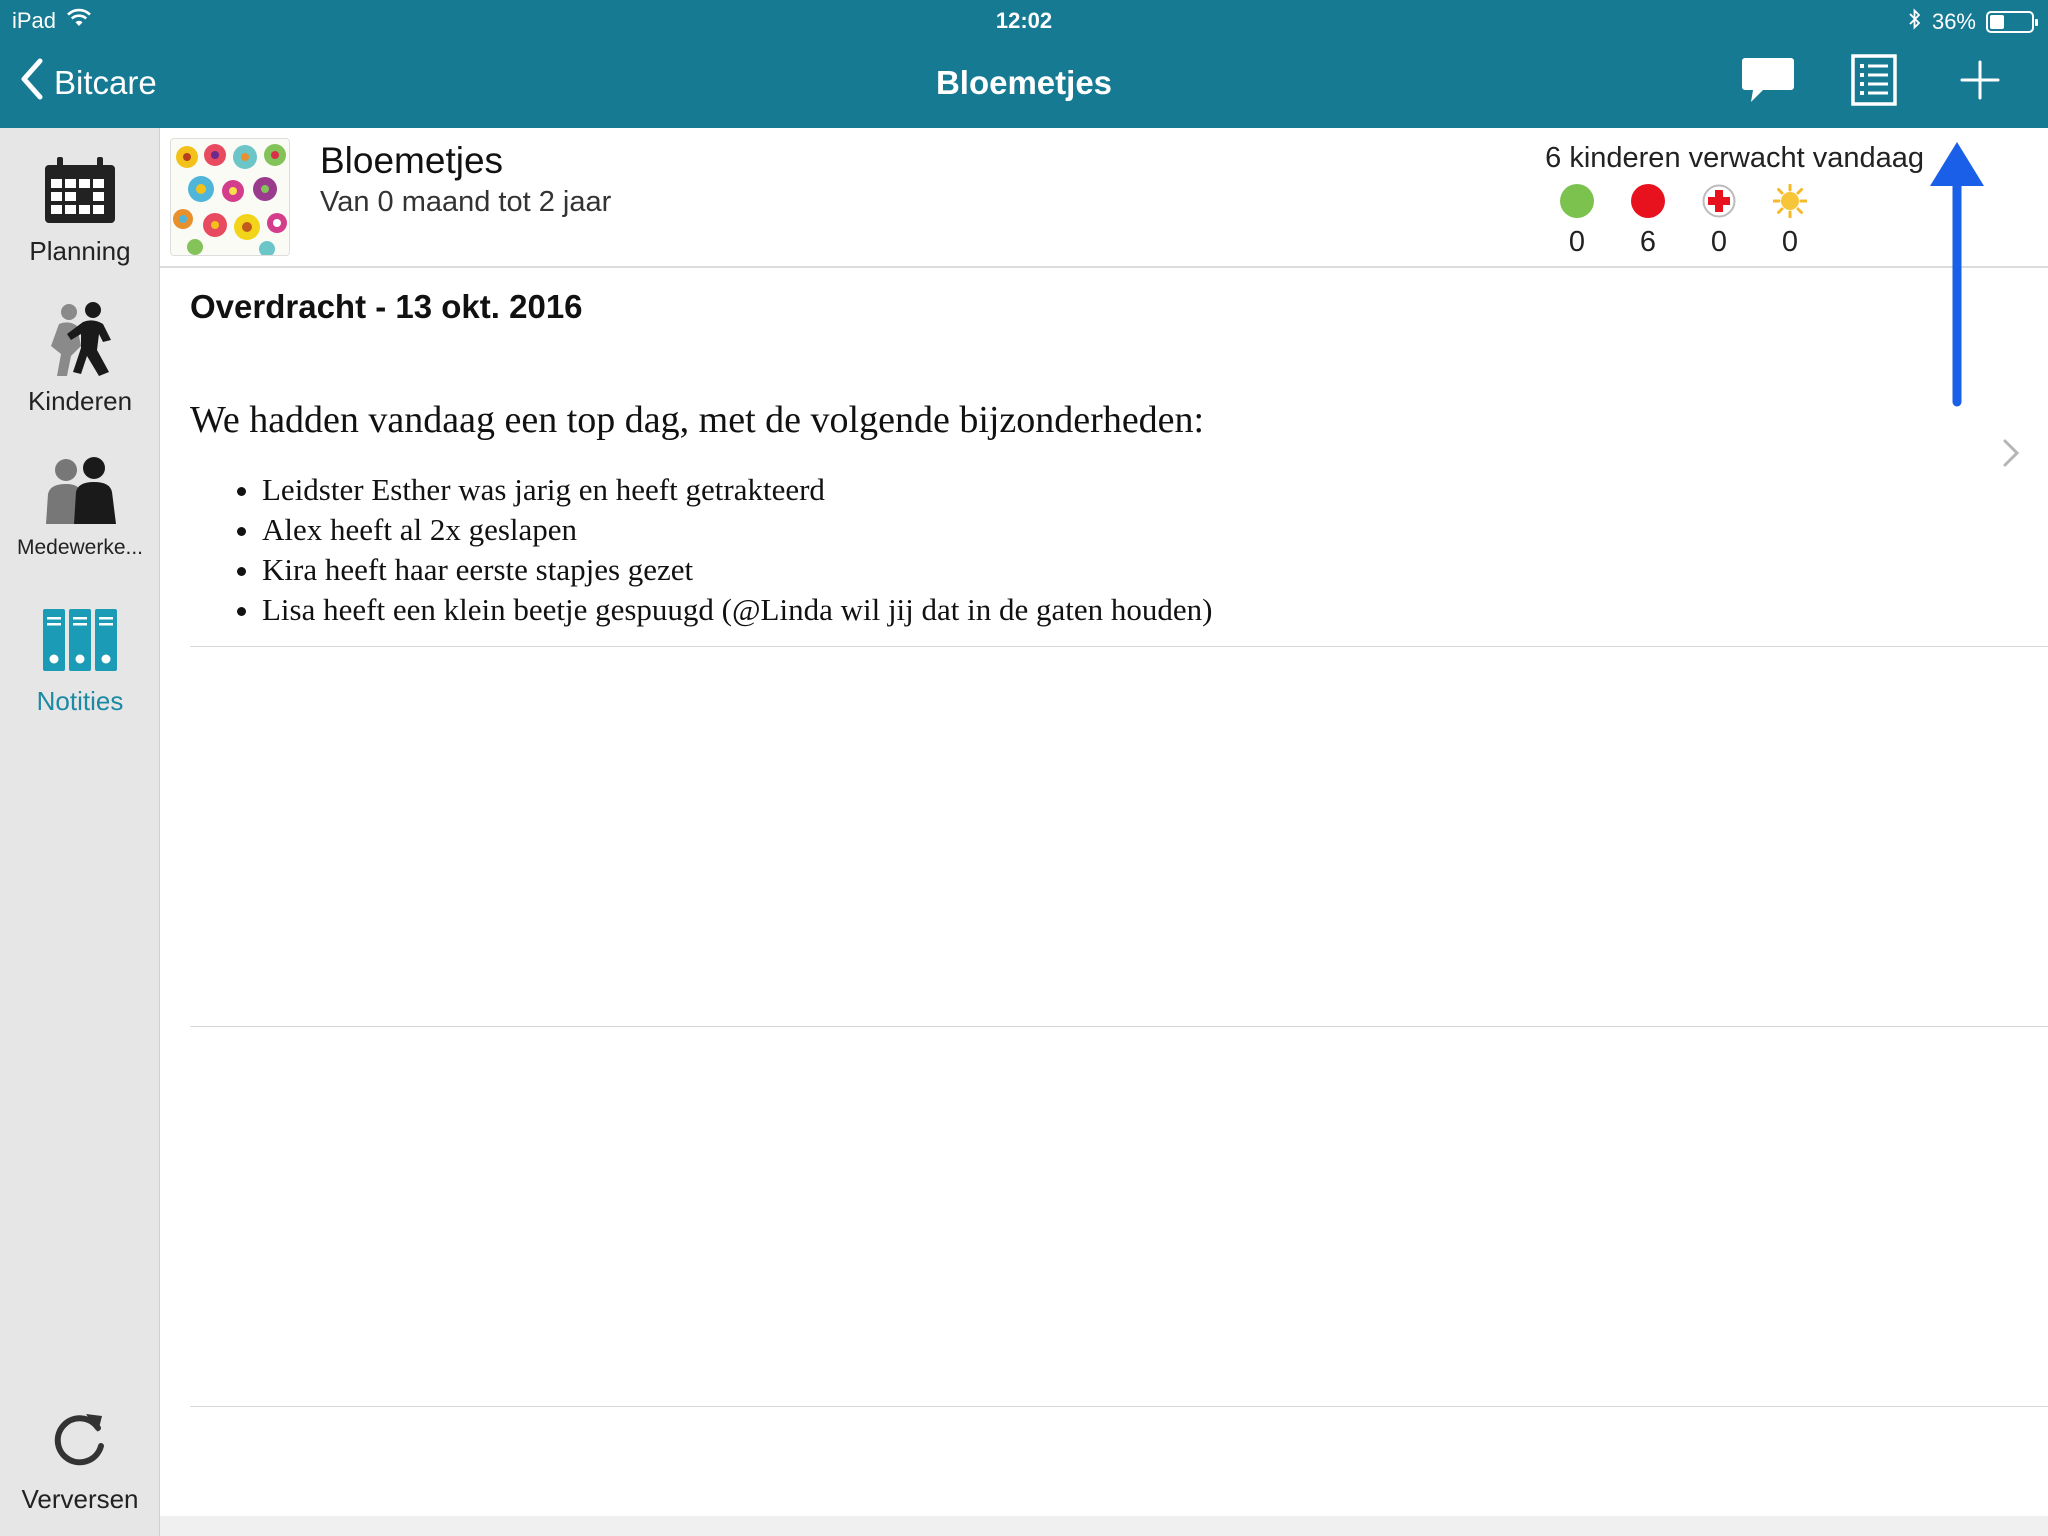 The width and height of the screenshot is (2048, 1536). I want to click on staff-icon, so click(80, 490).